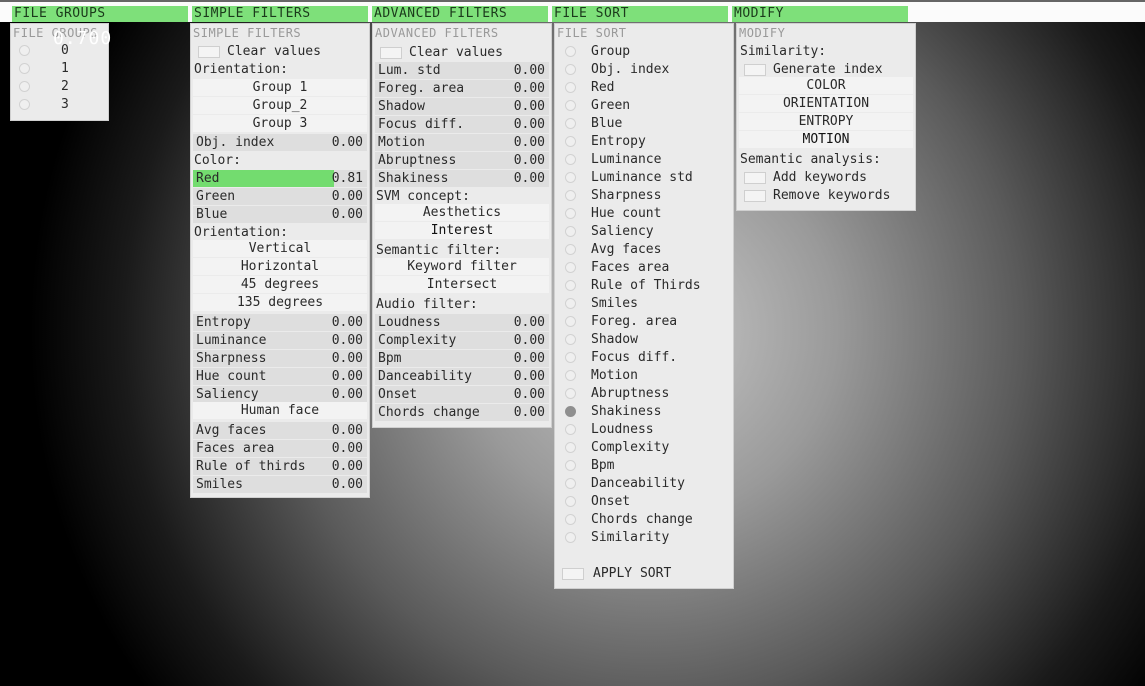  What do you see at coordinates (644, 483) in the screenshot?
I see `sort-option: Danceability` at bounding box center [644, 483].